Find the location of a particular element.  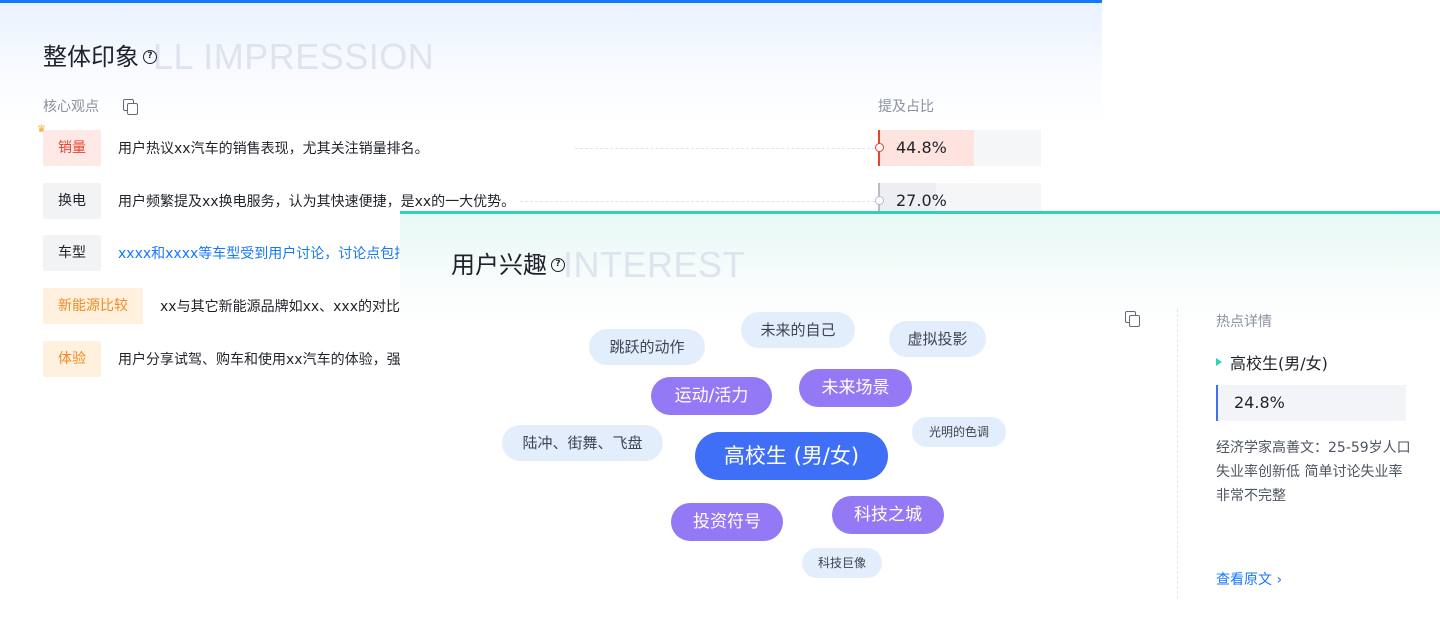

hot-share-value: 24.8% is located at coordinates (1259, 402).